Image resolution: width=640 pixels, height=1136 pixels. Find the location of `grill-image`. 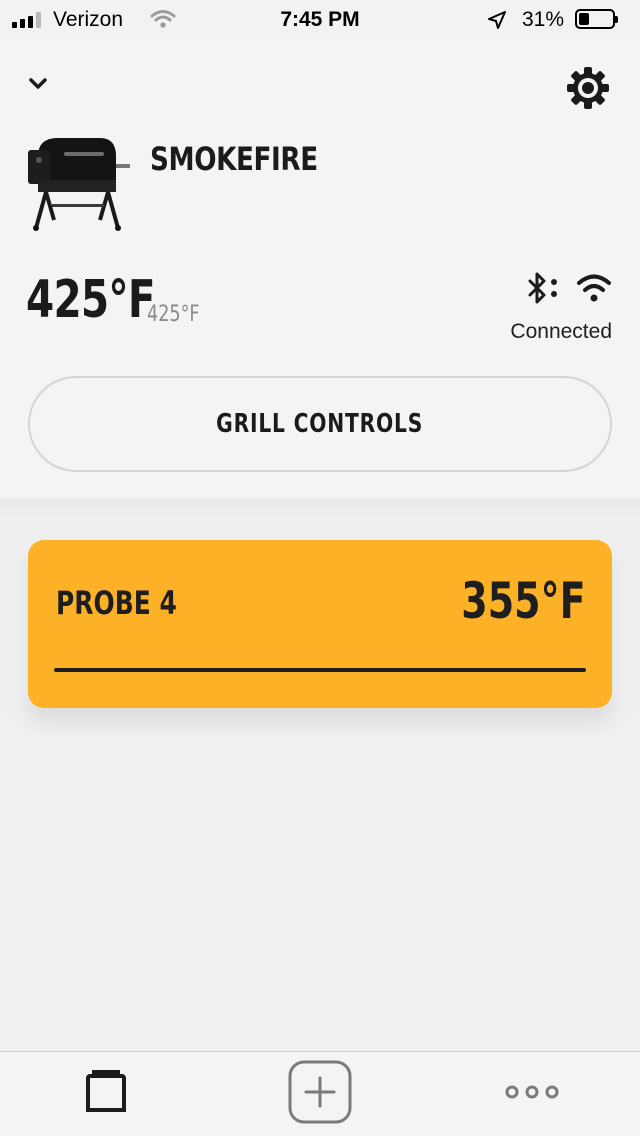

grill-image is located at coordinates (78, 181).